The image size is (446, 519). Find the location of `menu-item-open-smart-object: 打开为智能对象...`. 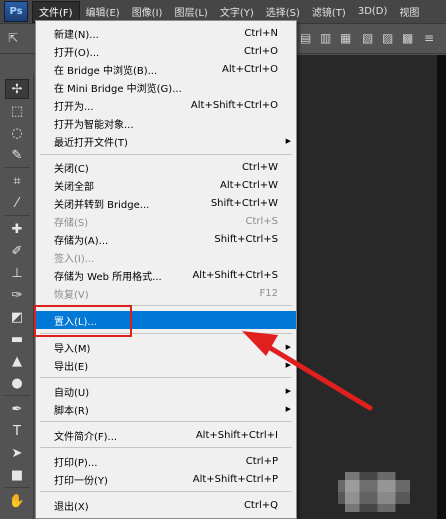

menu-item-open-smart-object: 打开为智能对象... is located at coordinates (166, 123).